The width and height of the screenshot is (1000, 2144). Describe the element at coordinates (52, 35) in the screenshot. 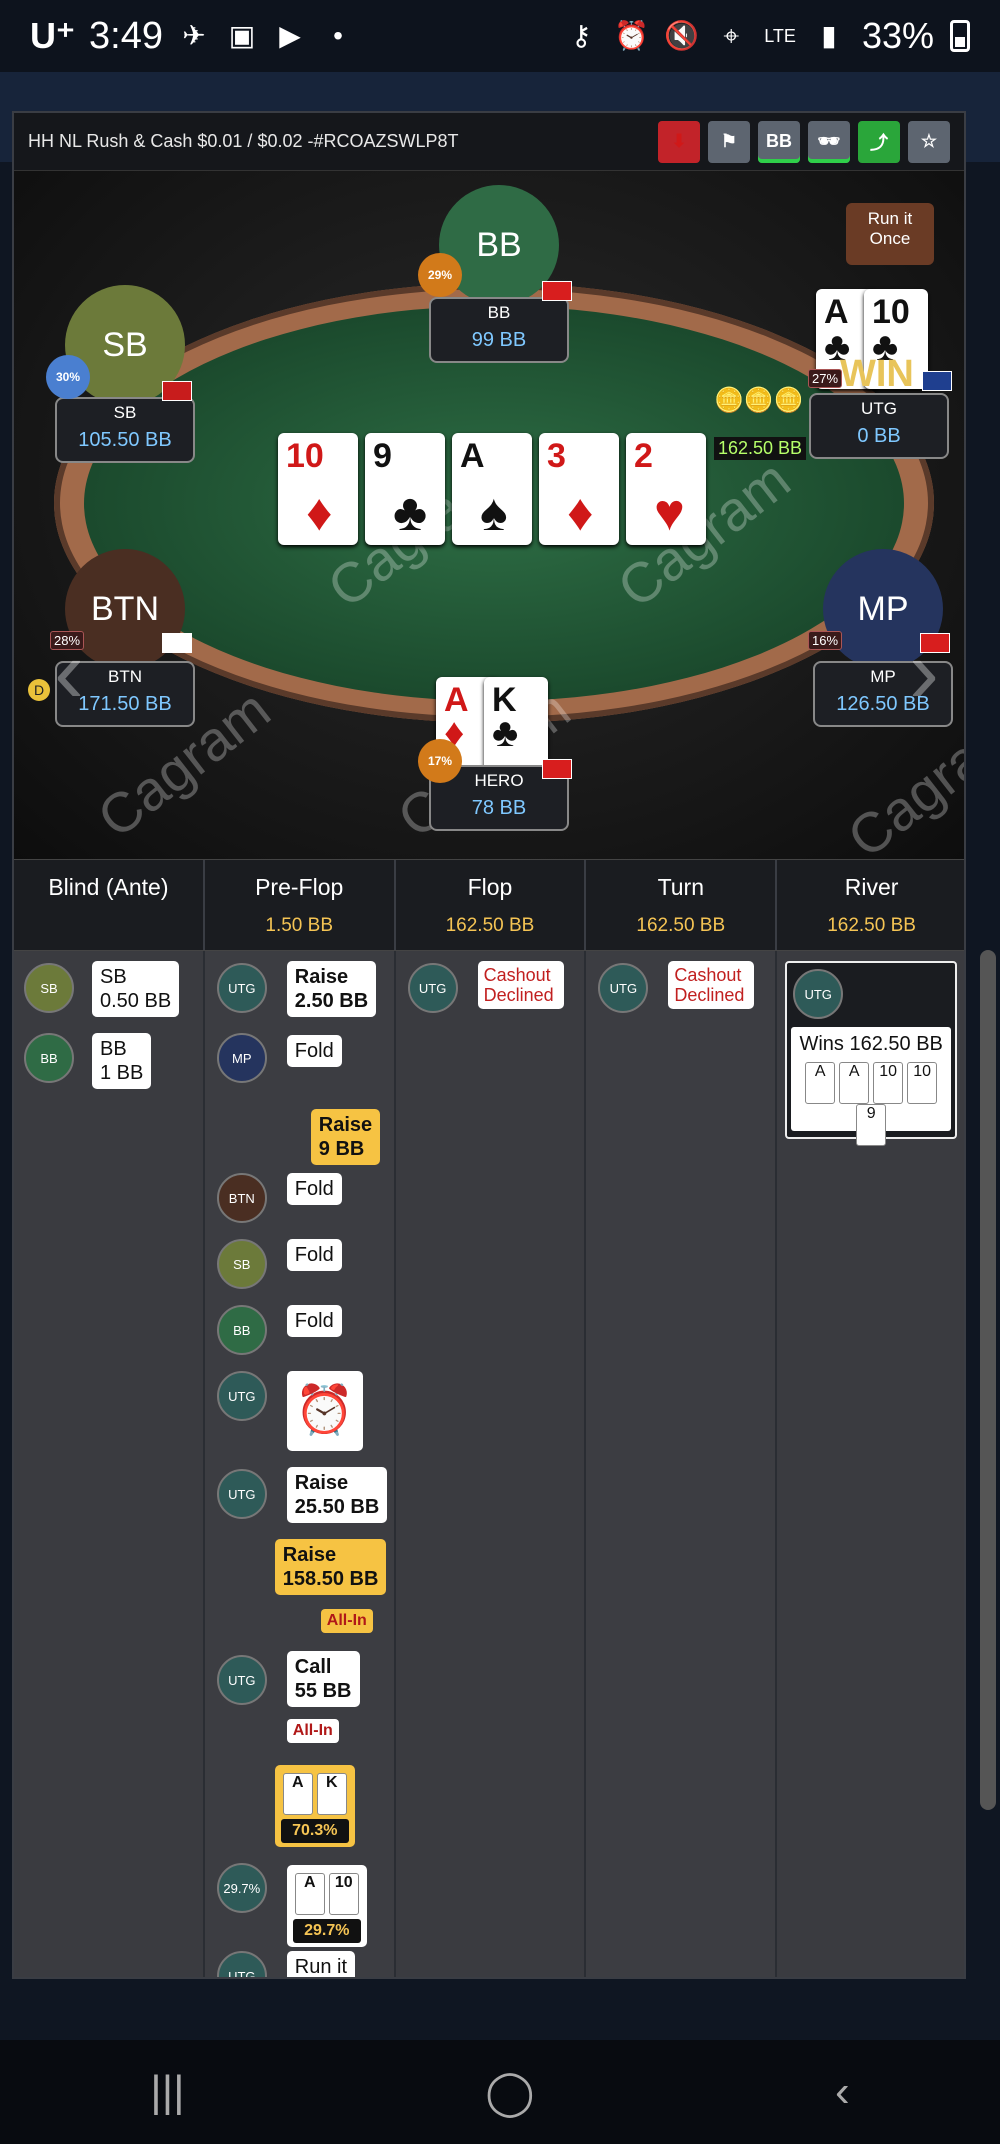

I see `carrier-label: U⁺` at that location.